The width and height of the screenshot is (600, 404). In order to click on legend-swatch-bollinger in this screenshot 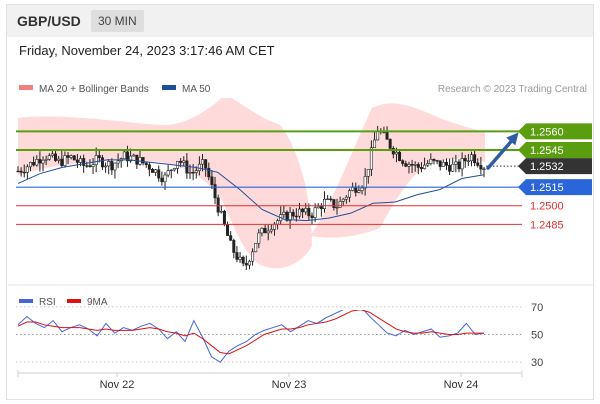, I will do `click(26, 87)`.